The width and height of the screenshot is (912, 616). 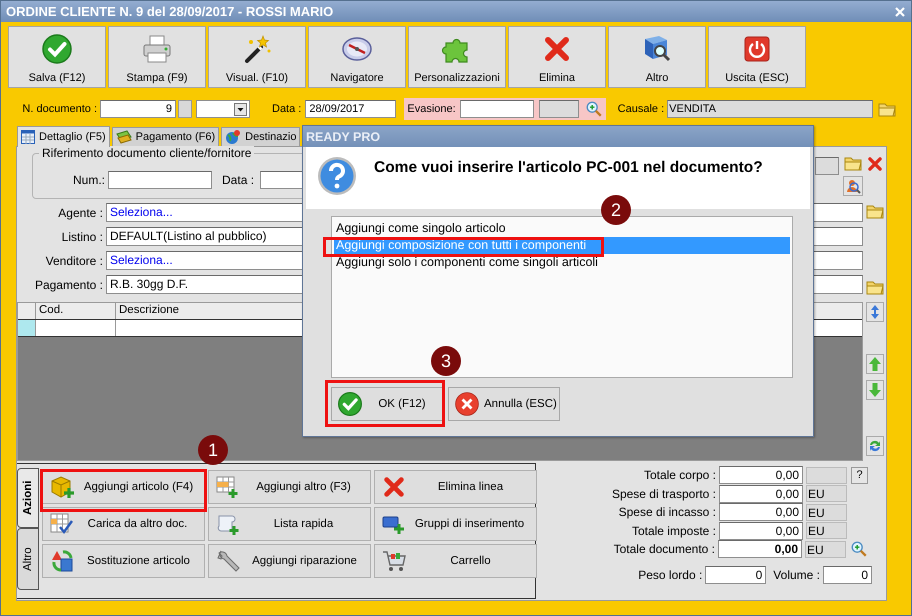 What do you see at coordinates (124, 137) in the screenshot?
I see `money-icon` at bounding box center [124, 137].